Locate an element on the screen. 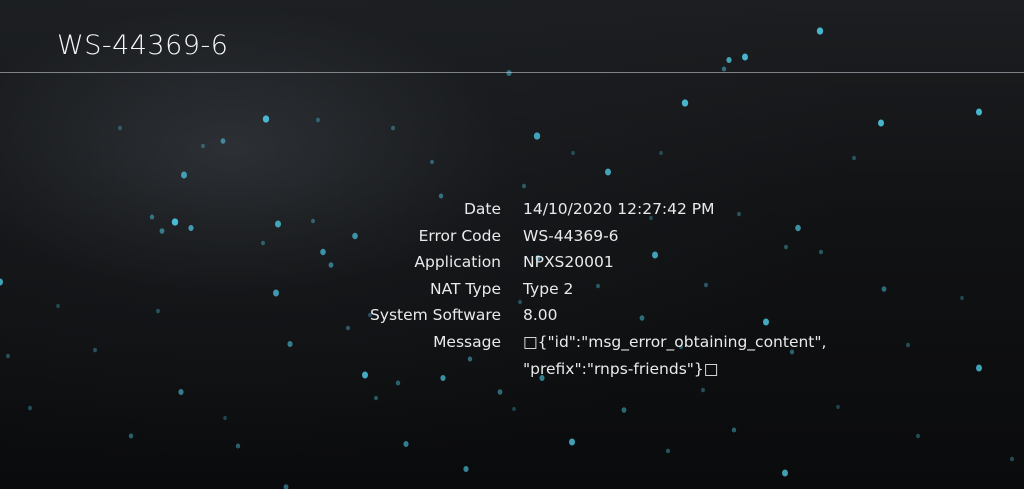 The height and width of the screenshot is (489, 1024). application-label: Application is located at coordinates (457, 262).